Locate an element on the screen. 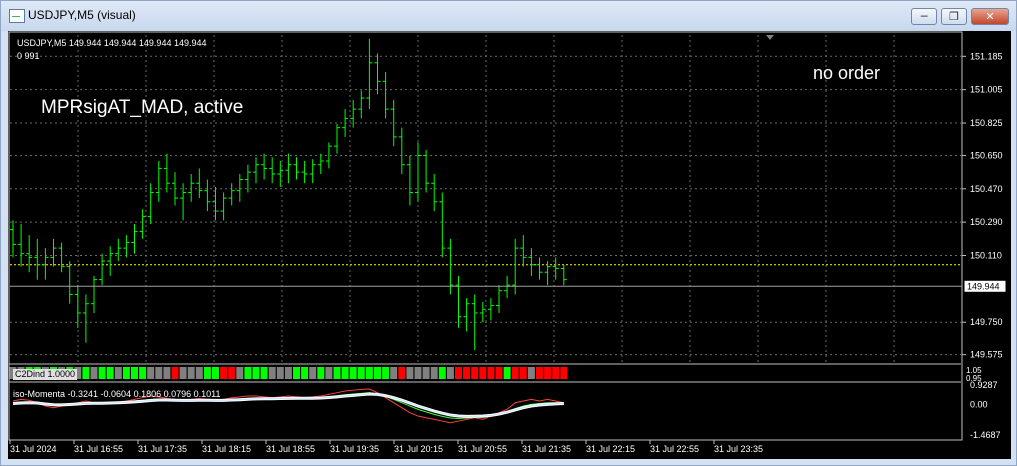  time-axis-label: 31 Jul 17:35 is located at coordinates (162, 449).